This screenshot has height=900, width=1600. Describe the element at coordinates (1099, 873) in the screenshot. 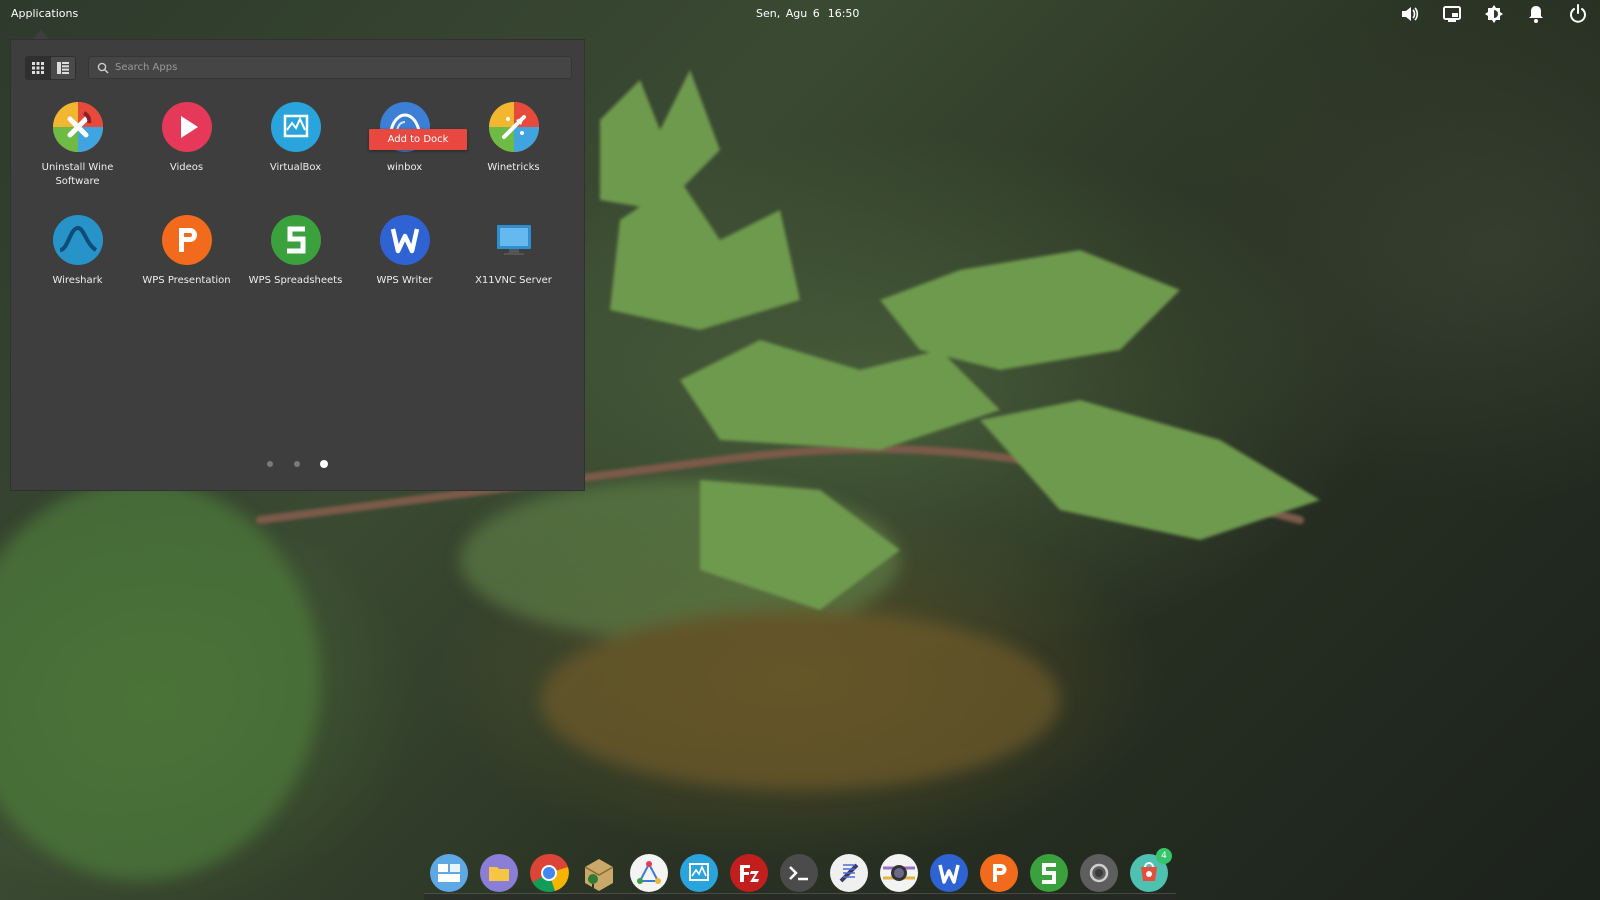

I see `settings-circle-icon` at that location.